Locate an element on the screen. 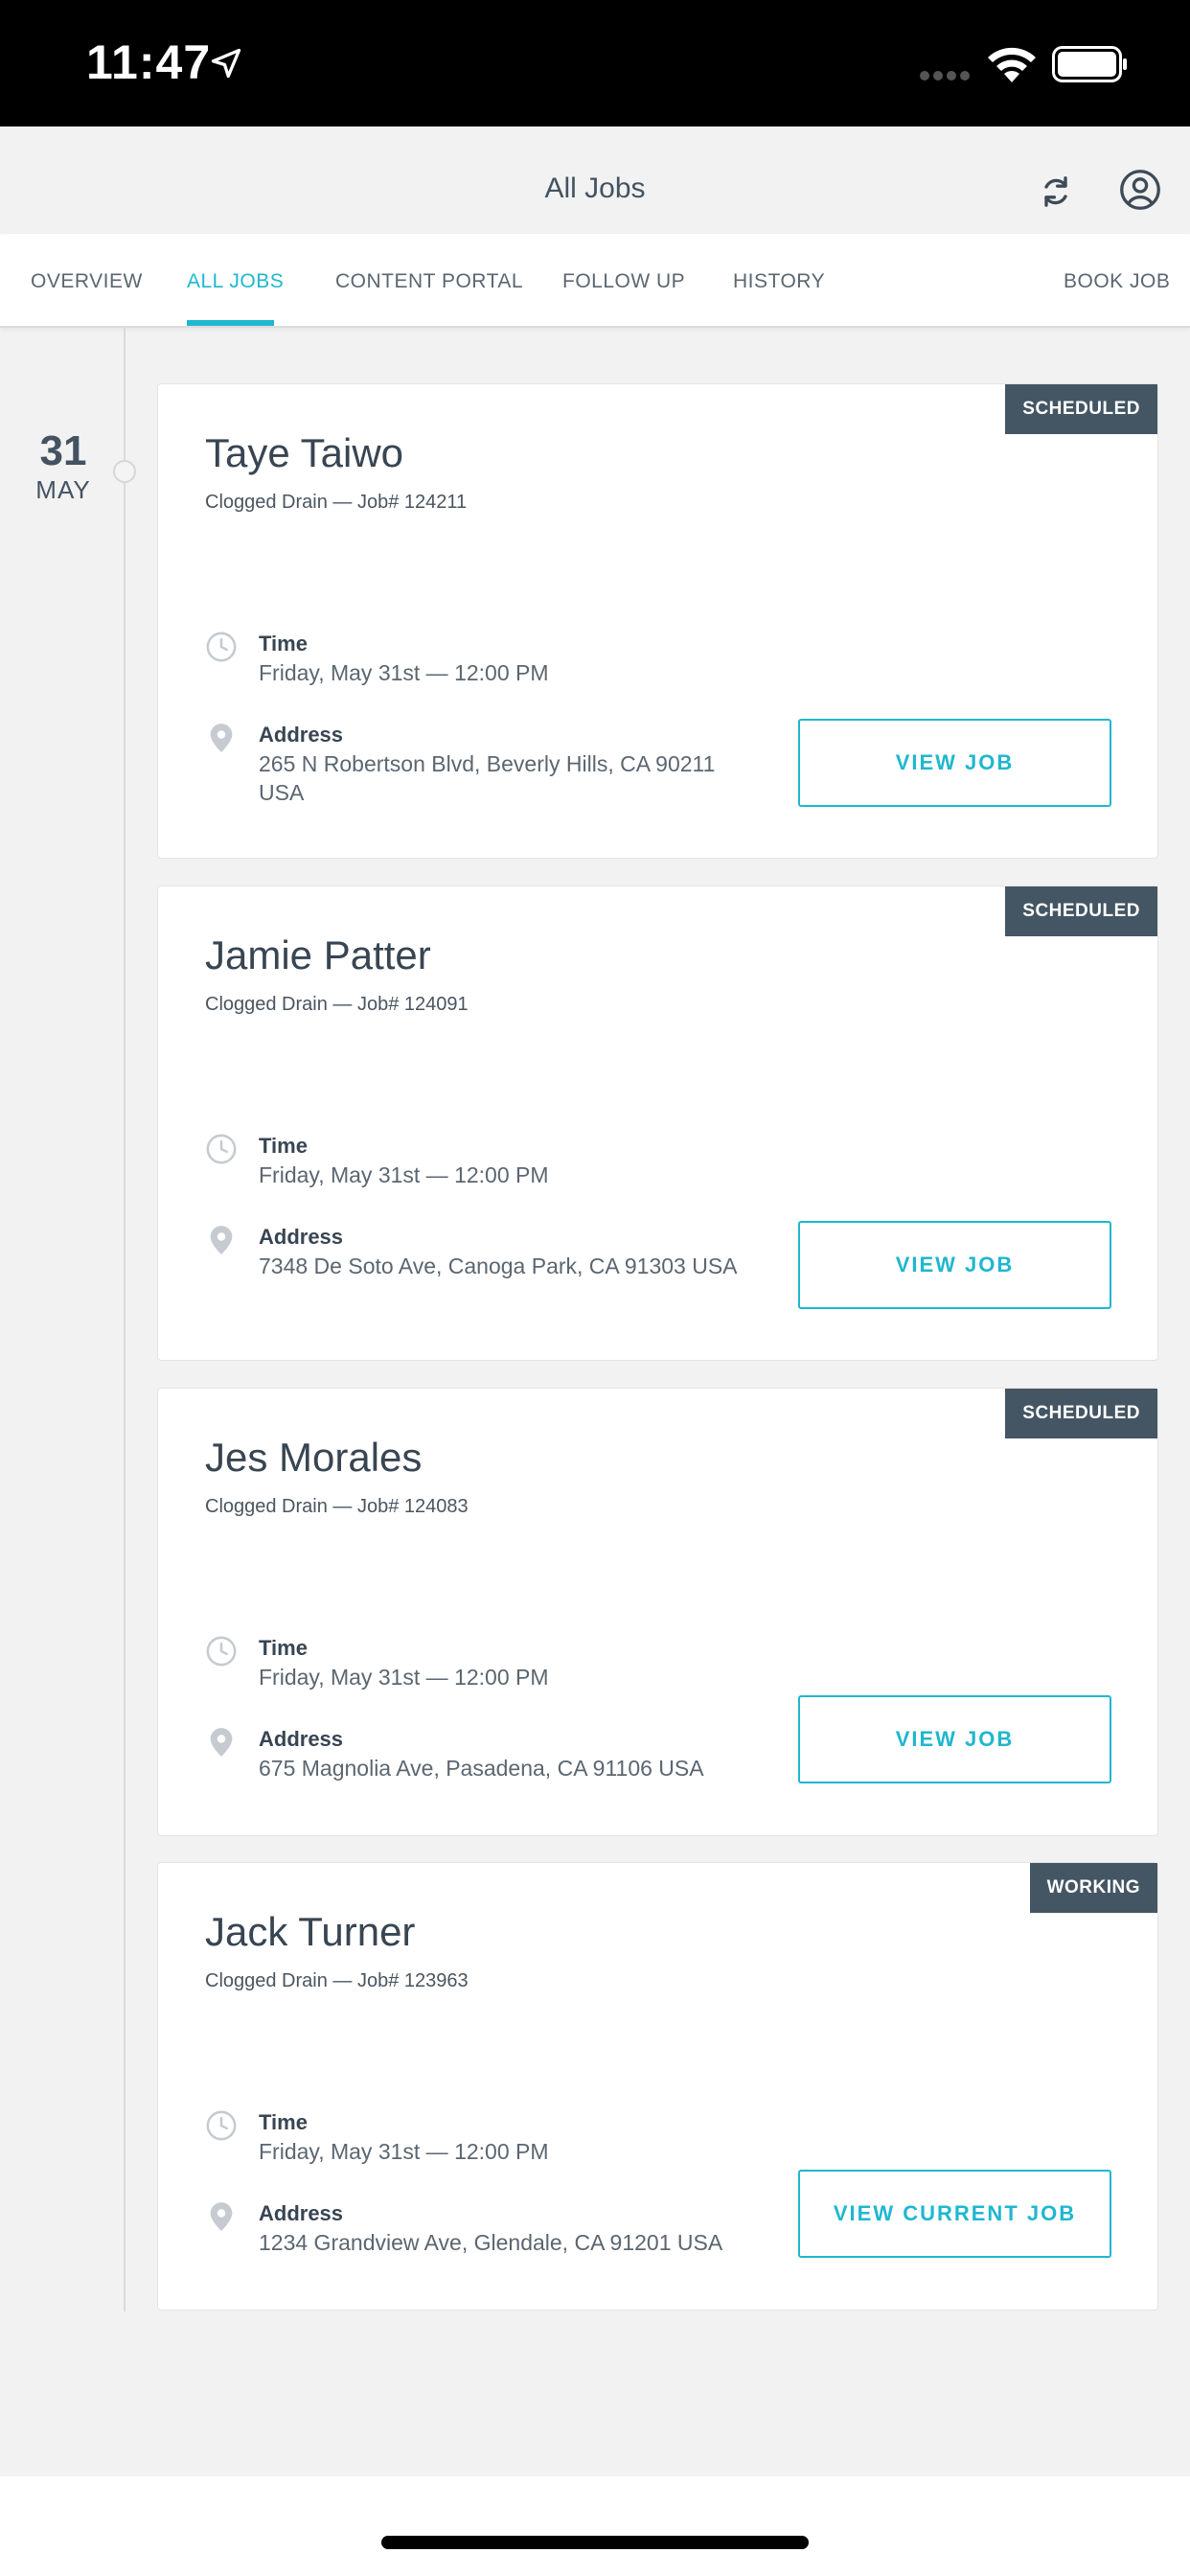  location-arrow-icon is located at coordinates (226, 63).